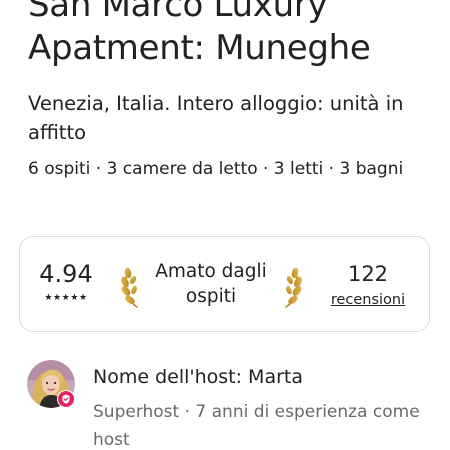  I want to click on reviews-link: recensioni, so click(368, 300).